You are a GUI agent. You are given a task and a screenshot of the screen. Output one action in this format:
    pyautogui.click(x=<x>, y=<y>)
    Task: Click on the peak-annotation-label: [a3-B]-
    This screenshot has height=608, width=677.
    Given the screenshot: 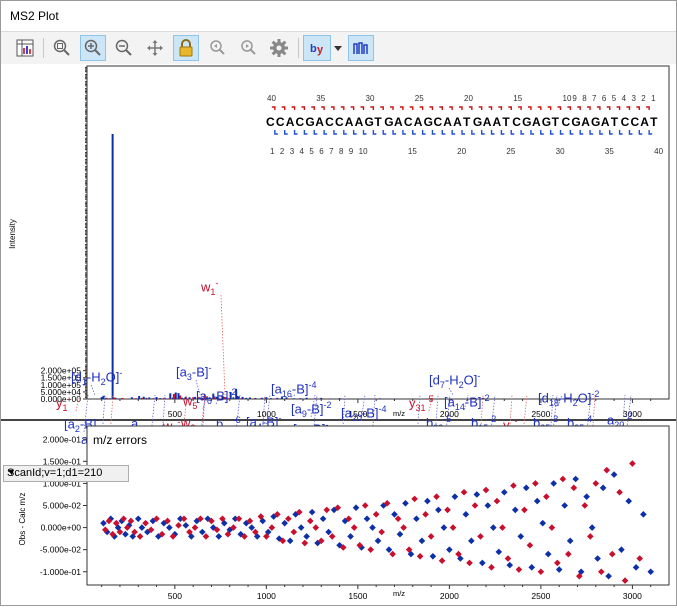 What is the action you would take?
    pyautogui.click(x=194, y=372)
    